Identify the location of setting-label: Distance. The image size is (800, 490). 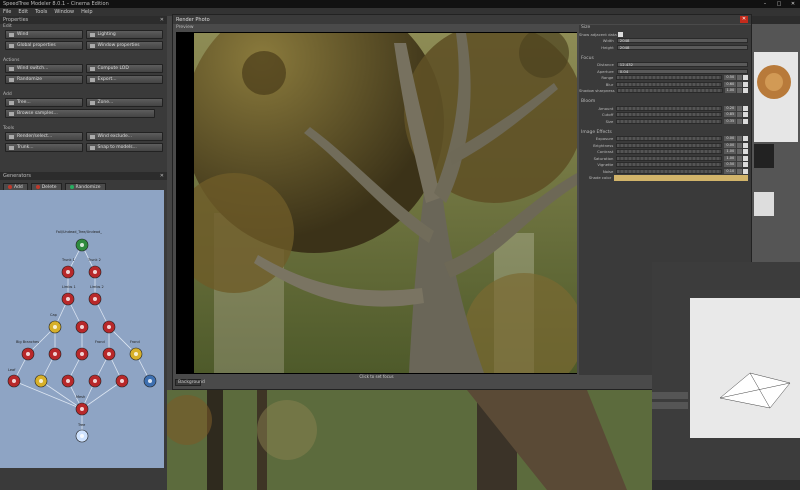
(605, 65).